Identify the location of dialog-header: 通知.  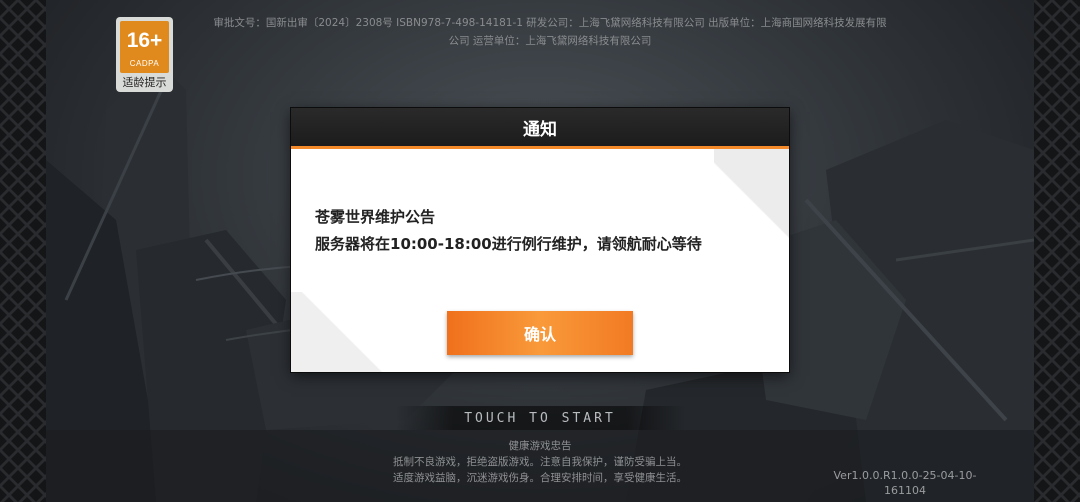
(540, 128).